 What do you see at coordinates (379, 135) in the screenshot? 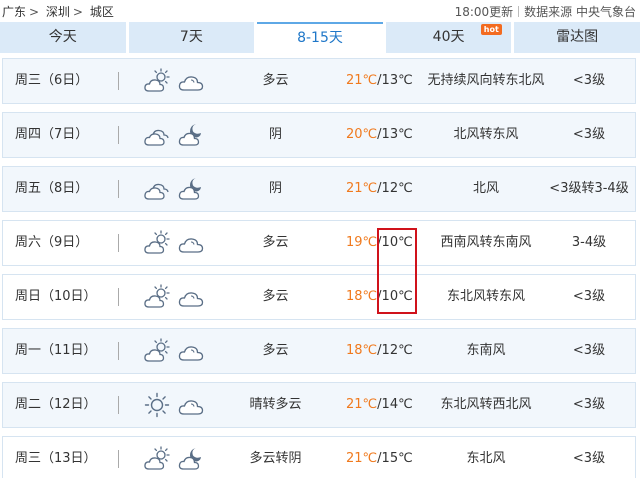
I see `temperature-range: 20℃/13℃` at bounding box center [379, 135].